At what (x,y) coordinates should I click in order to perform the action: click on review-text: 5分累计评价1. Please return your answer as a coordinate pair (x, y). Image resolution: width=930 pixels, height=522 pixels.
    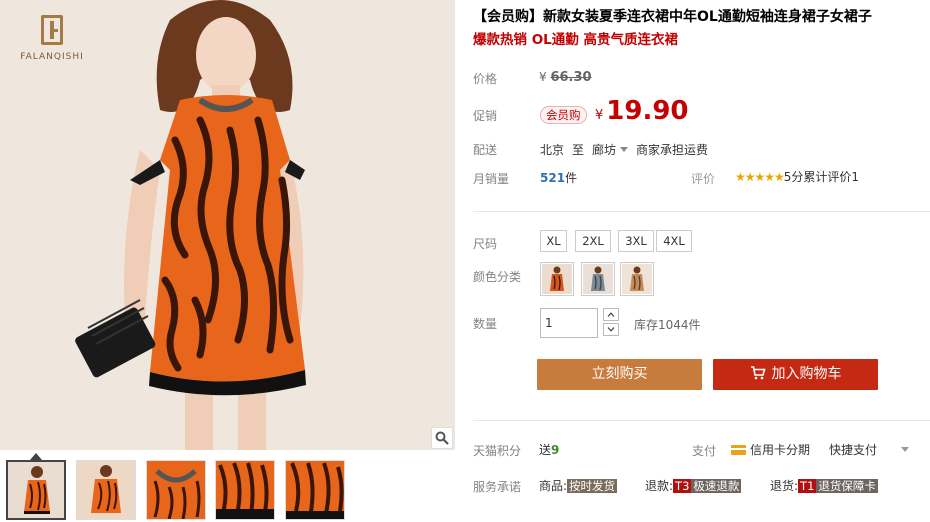
    Looking at the image, I should click on (821, 177).